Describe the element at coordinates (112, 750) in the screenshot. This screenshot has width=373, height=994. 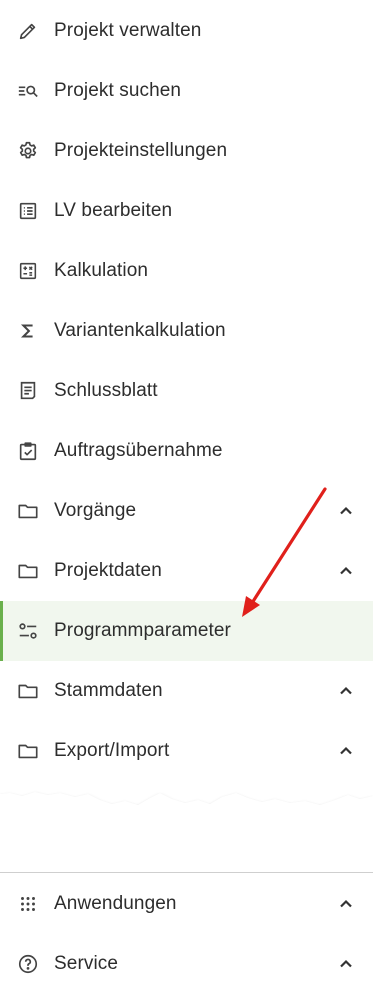
I see `menu-item-label: Export/Import` at that location.